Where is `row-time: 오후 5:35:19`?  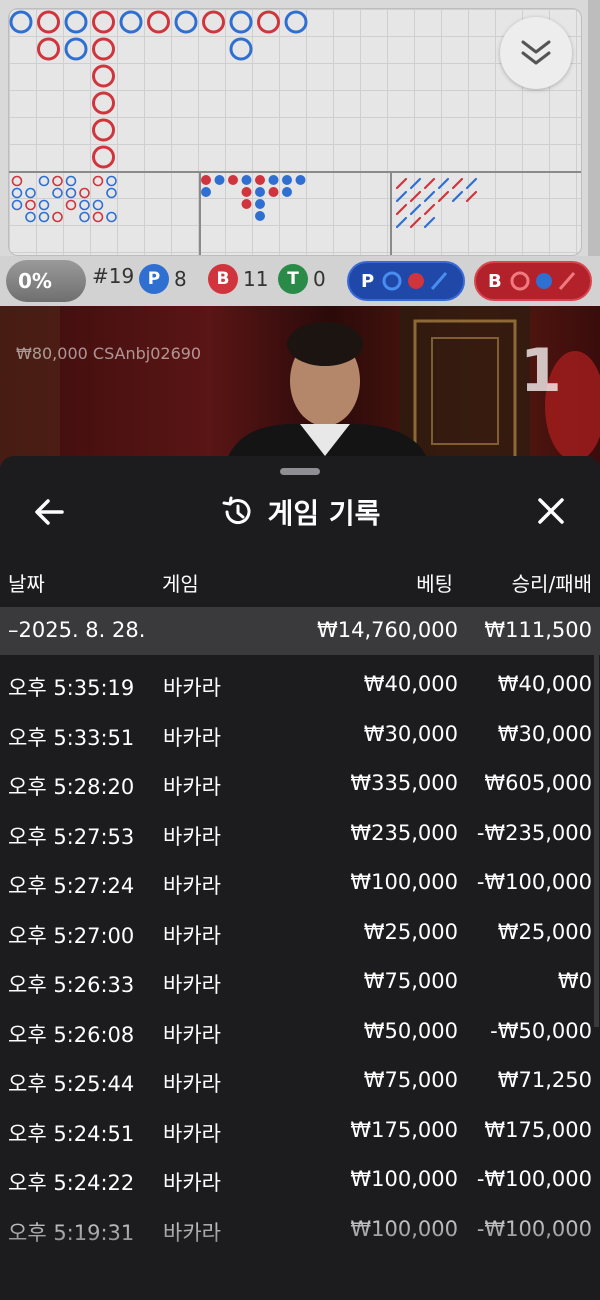
row-time: 오후 5:35:19 is located at coordinates (71, 688).